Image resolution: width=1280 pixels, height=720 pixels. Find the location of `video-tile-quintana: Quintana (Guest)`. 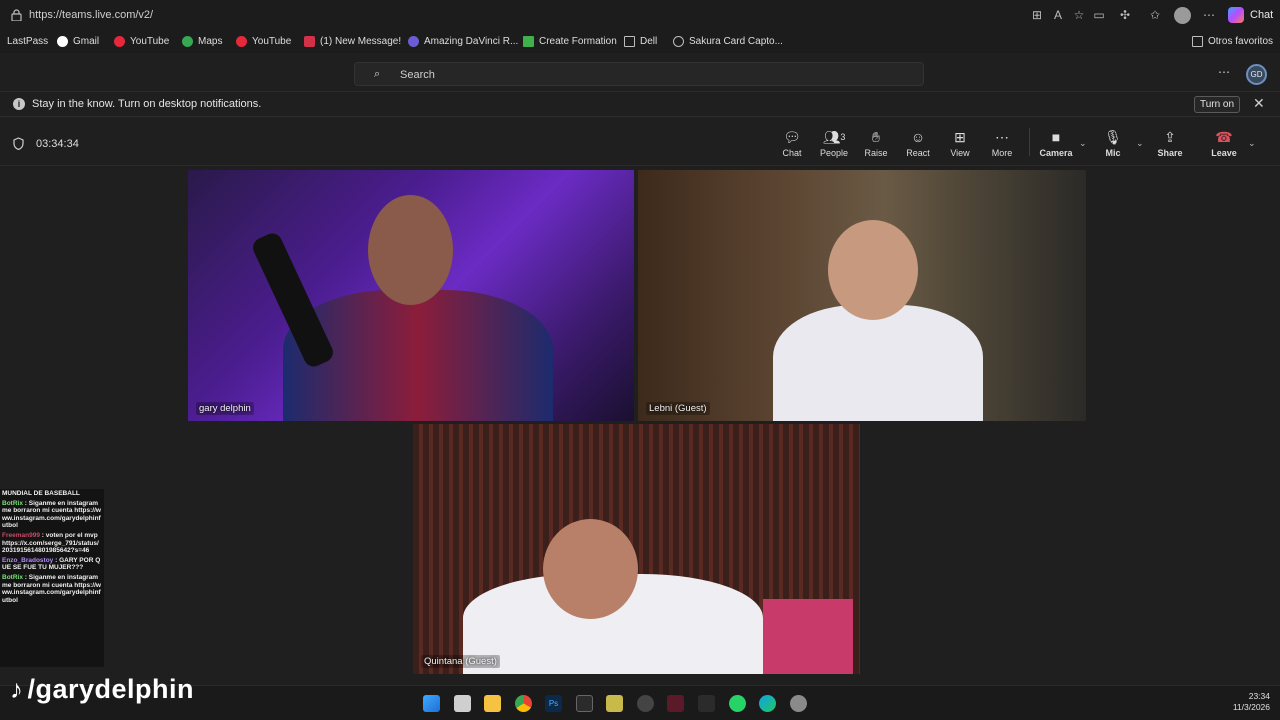

video-tile-quintana: Quintana (Guest) is located at coordinates (636, 549).